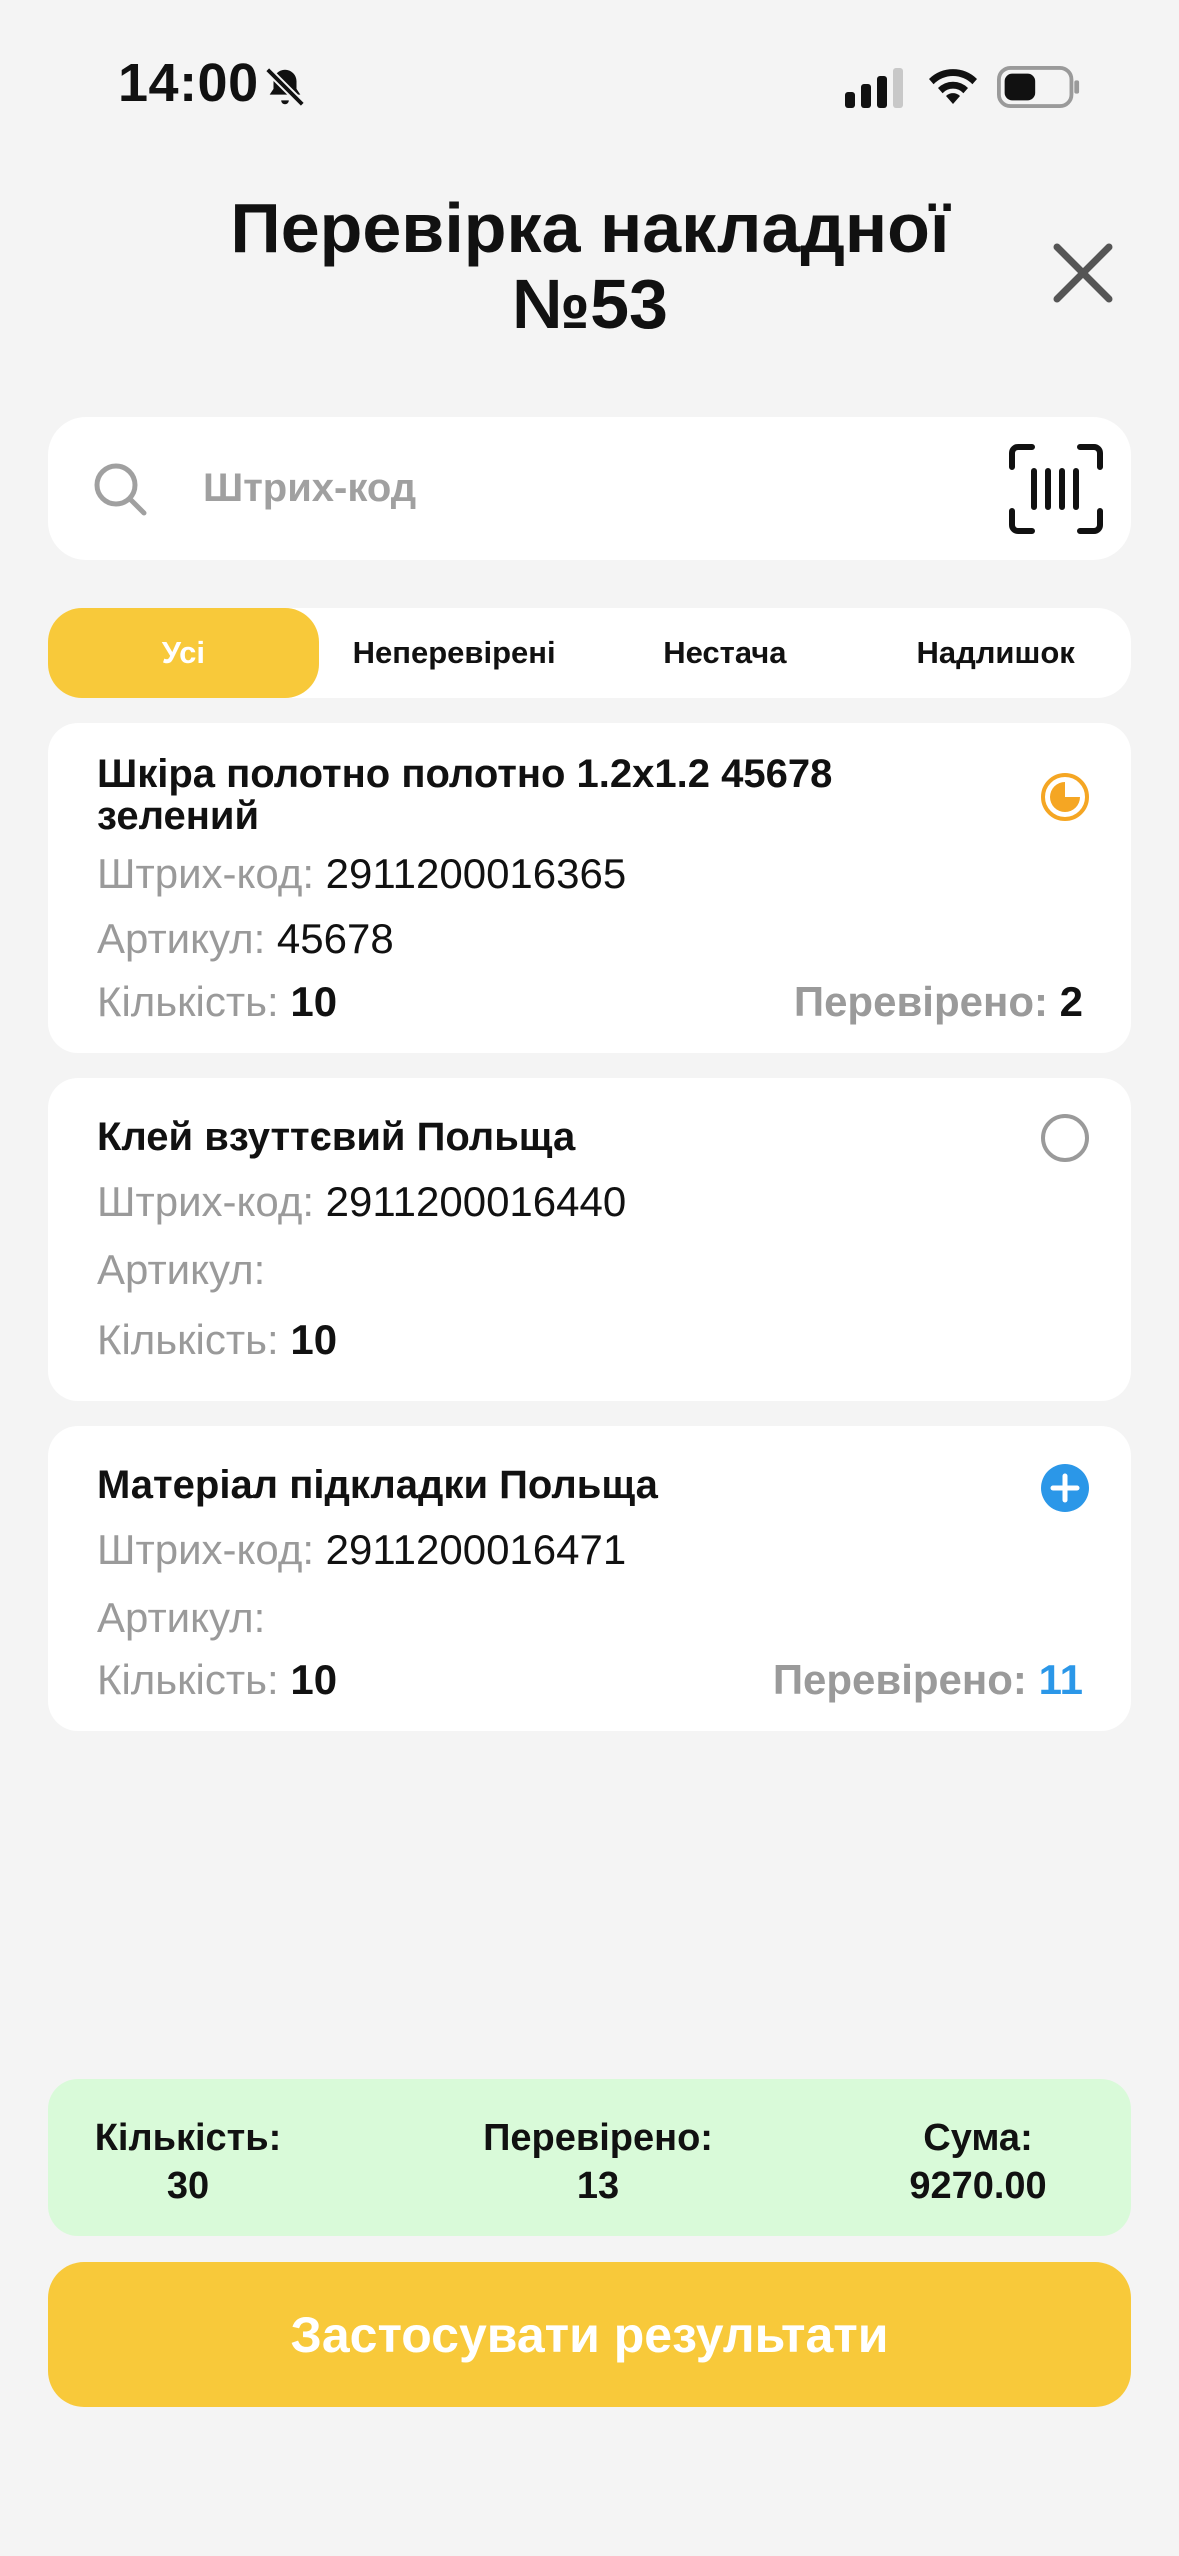 This screenshot has height=2556, width=1179. I want to click on close-icon, so click(1083, 273).